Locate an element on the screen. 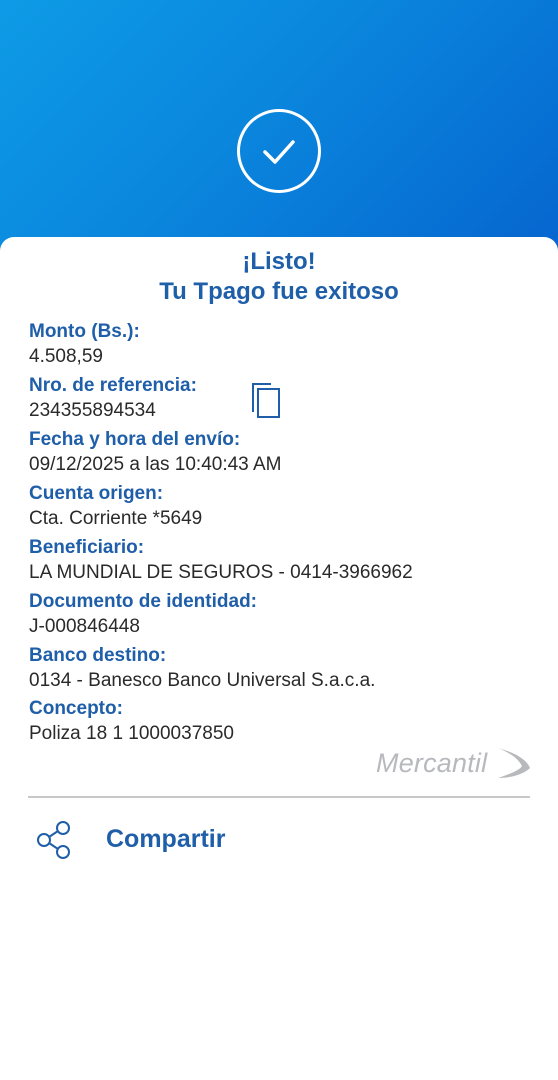 The width and height of the screenshot is (558, 1080). field-reference-label: Nro. de referencia: is located at coordinates (113, 385).